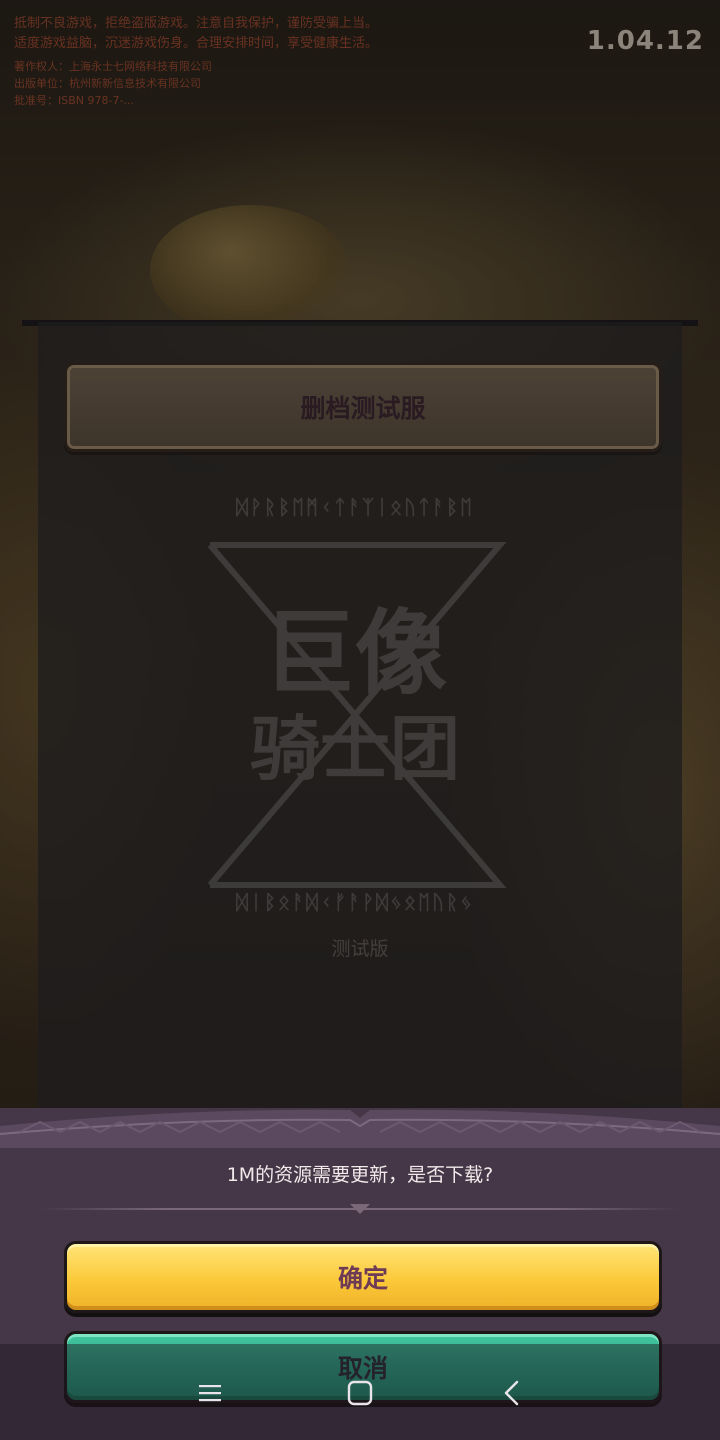 The image size is (720, 1440). I want to click on menu-icon, so click(210, 1393).